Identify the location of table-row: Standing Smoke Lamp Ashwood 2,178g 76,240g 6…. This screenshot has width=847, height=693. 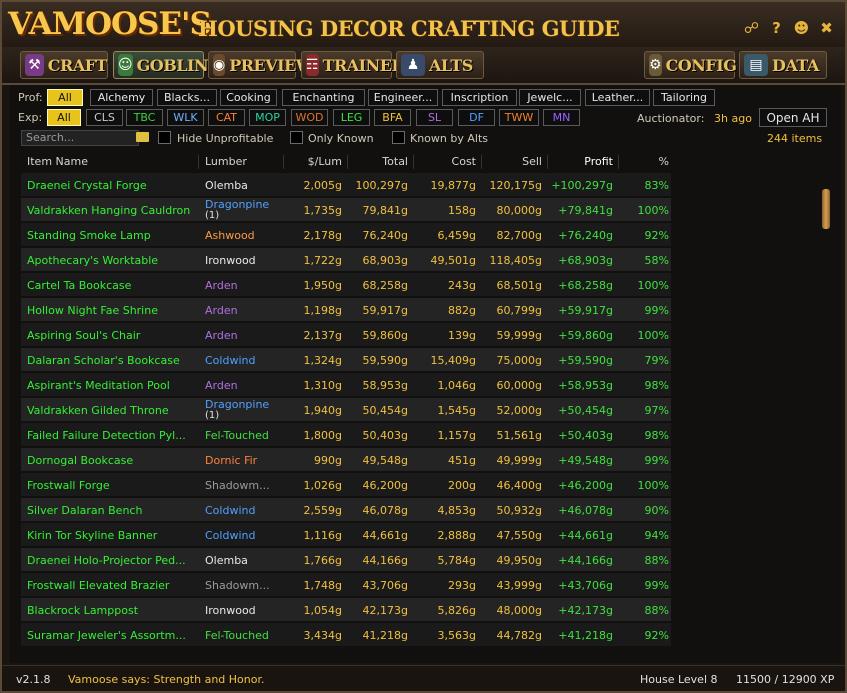
(346, 234).